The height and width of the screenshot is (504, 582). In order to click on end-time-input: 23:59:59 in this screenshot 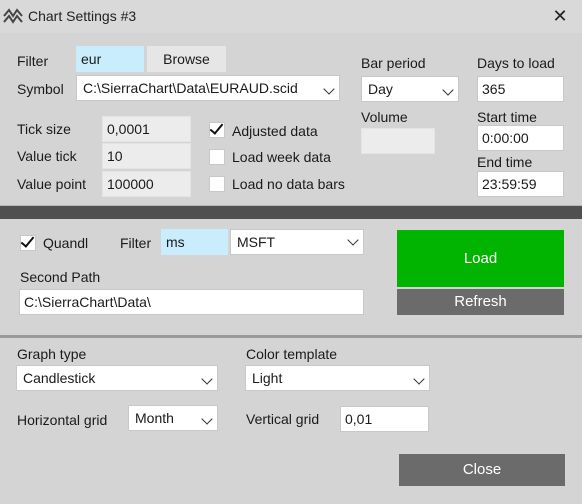, I will do `click(520, 184)`.